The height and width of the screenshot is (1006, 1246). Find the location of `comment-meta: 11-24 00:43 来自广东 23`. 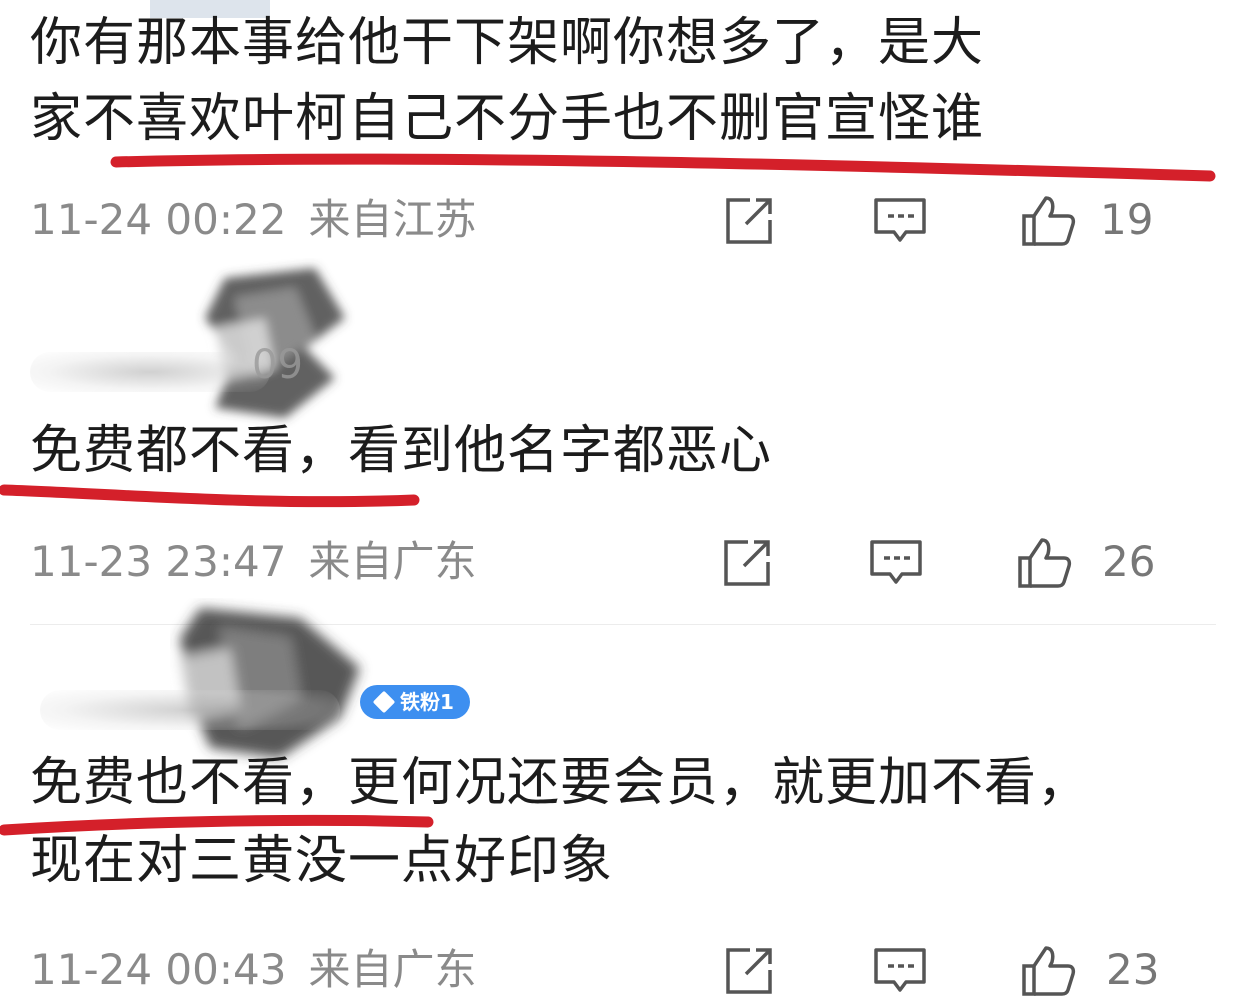

comment-meta: 11-24 00:43 来自广东 23 is located at coordinates (638, 970).